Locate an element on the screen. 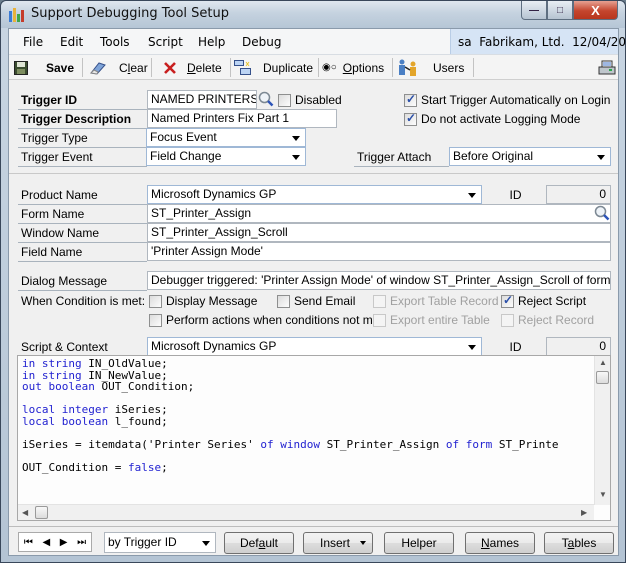 The width and height of the screenshot is (626, 563). window-name-field: ST_Printer_Assign_Scroll is located at coordinates (379, 232).